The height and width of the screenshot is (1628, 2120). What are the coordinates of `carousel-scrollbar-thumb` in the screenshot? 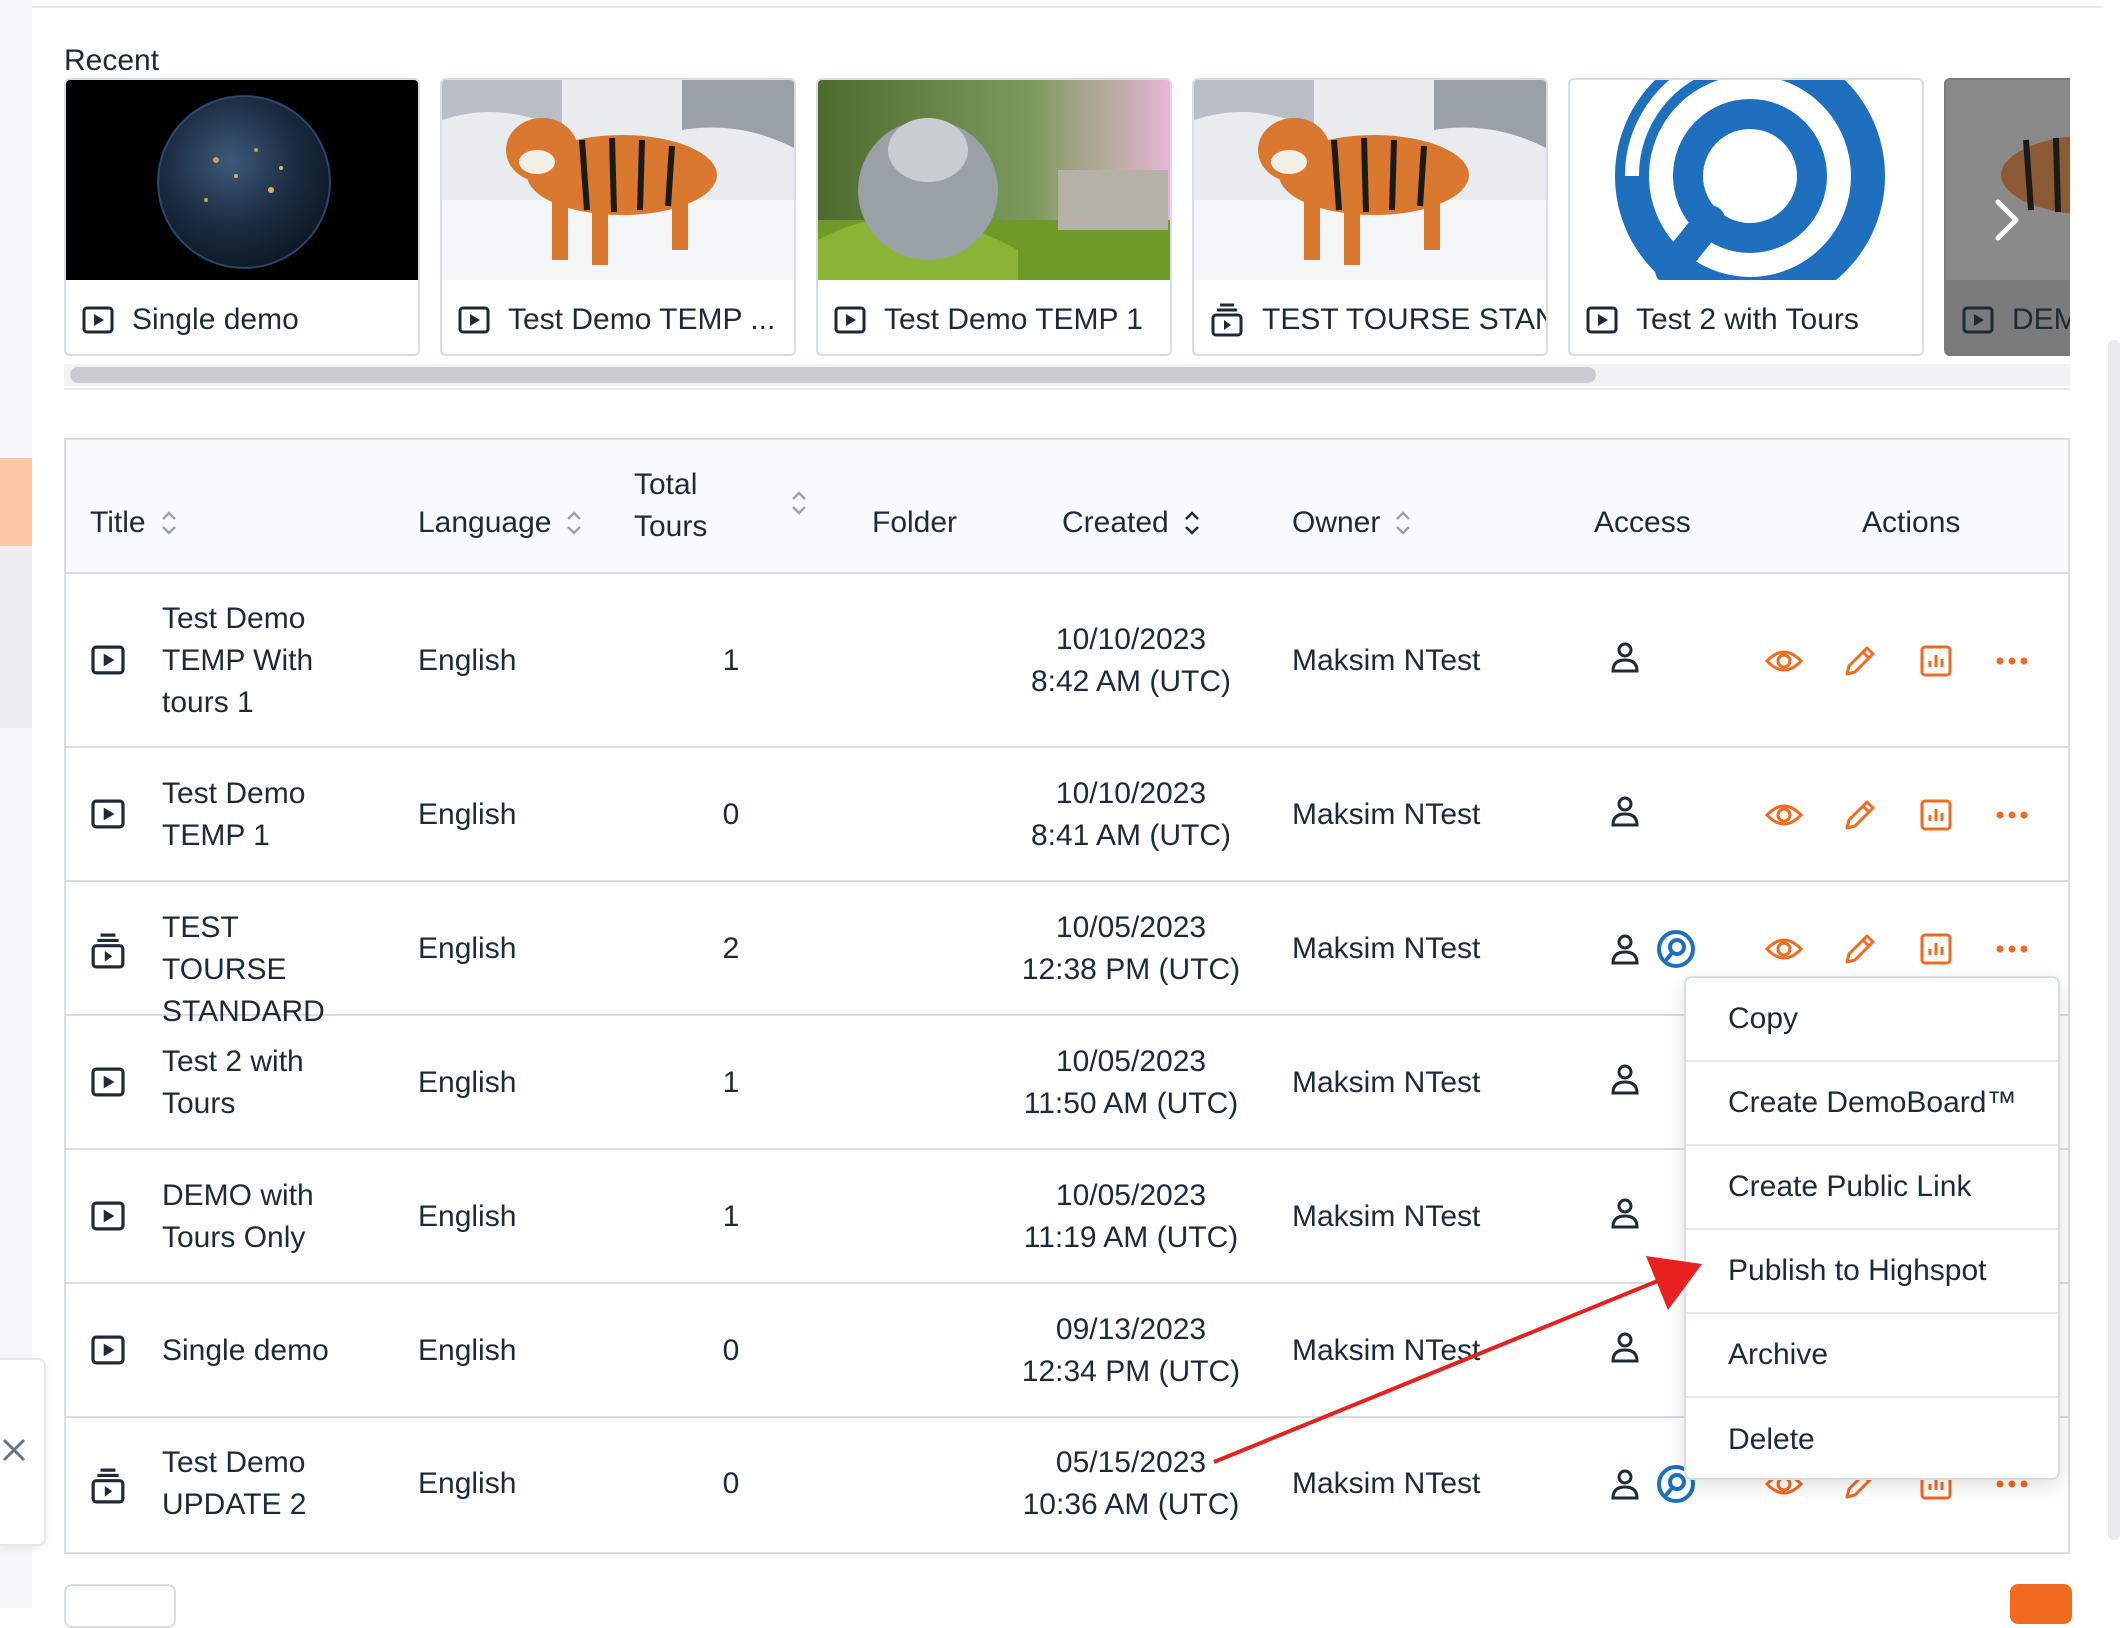 It's located at (833, 375).